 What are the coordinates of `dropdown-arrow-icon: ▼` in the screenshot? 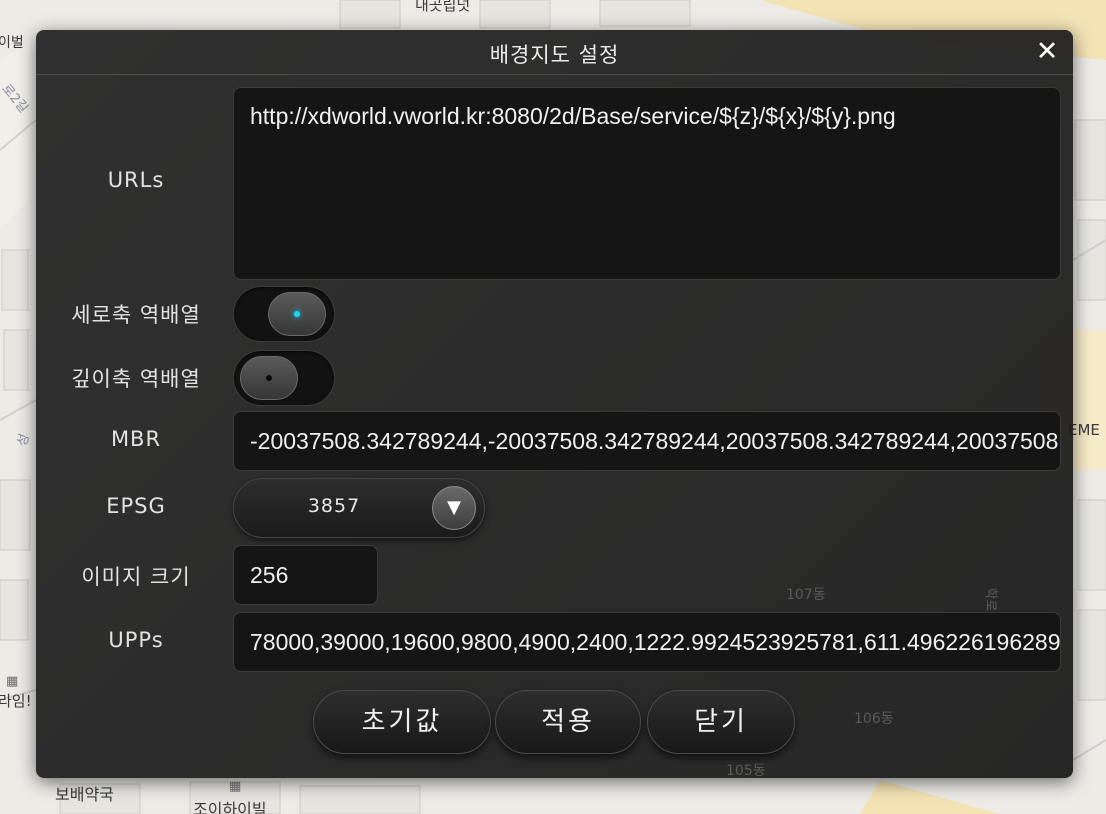 It's located at (454, 508).